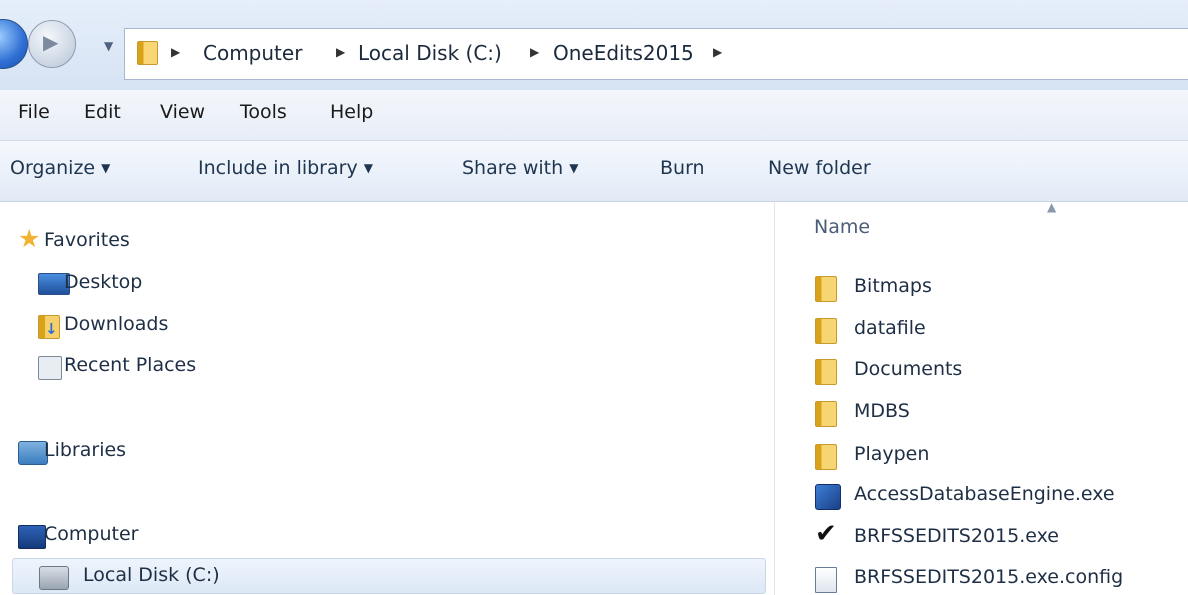 This screenshot has height=595, width=1188. What do you see at coordinates (87, 240) in the screenshot?
I see `nav-favorites-label: Favorites` at bounding box center [87, 240].